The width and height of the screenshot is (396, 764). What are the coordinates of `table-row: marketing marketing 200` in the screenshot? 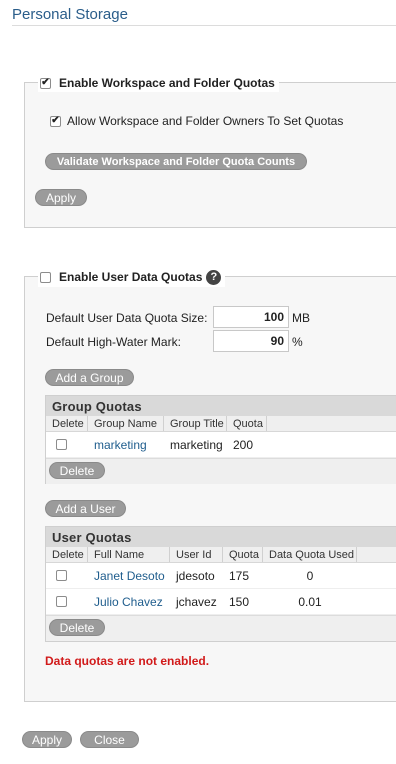 It's located at (221, 445).